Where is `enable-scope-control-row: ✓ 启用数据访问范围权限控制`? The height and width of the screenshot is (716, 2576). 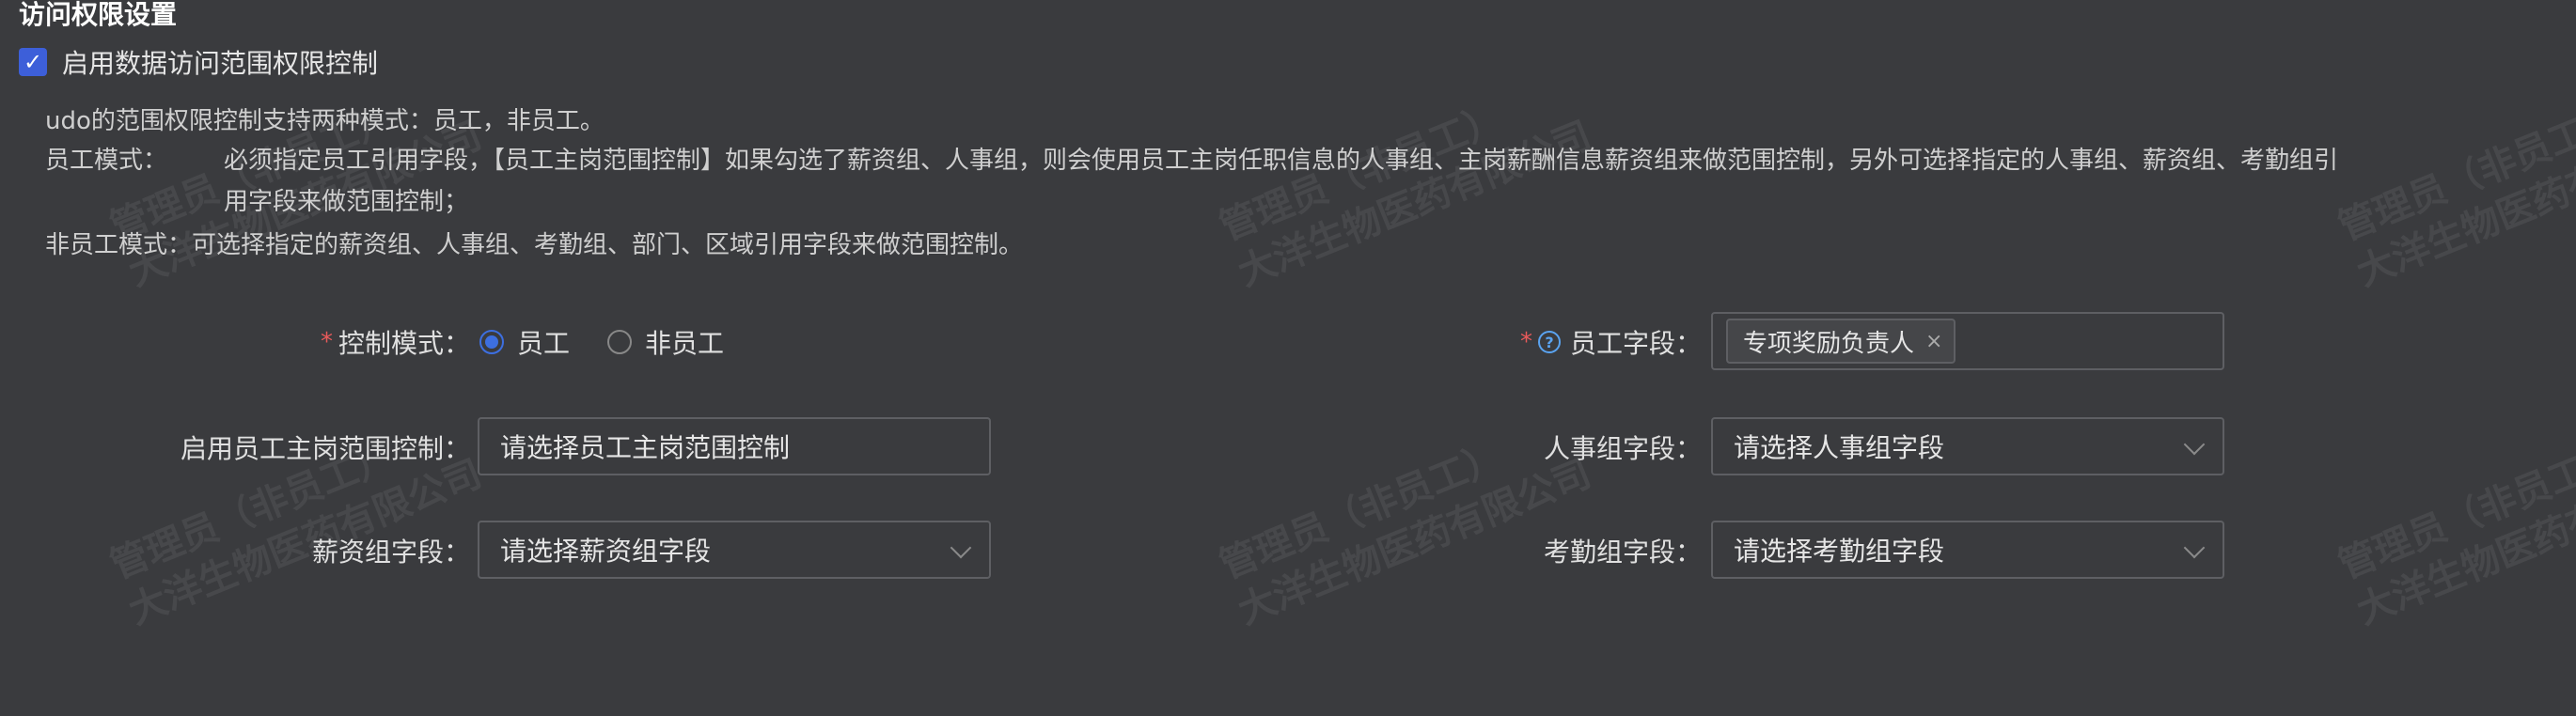 enable-scope-control-row: ✓ 启用数据访问范围权限控制 is located at coordinates (199, 62).